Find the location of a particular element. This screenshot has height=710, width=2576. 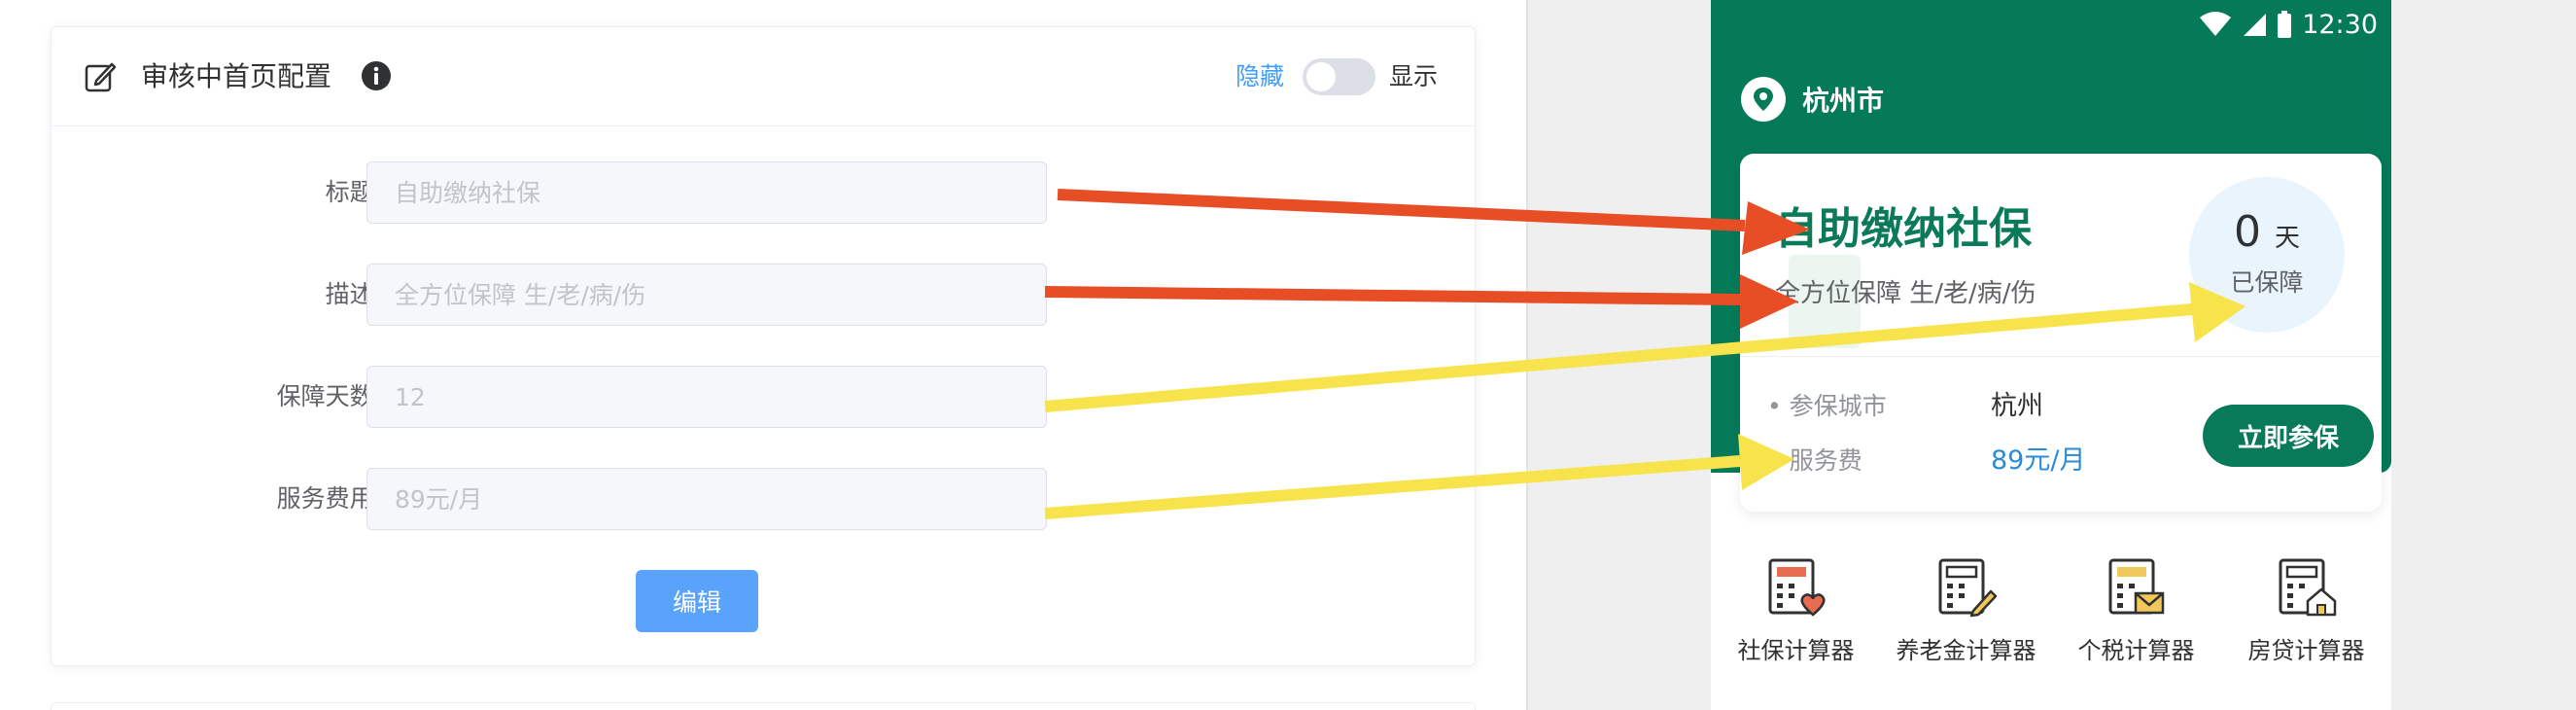

form-row-title: 标题: is located at coordinates (763, 193).